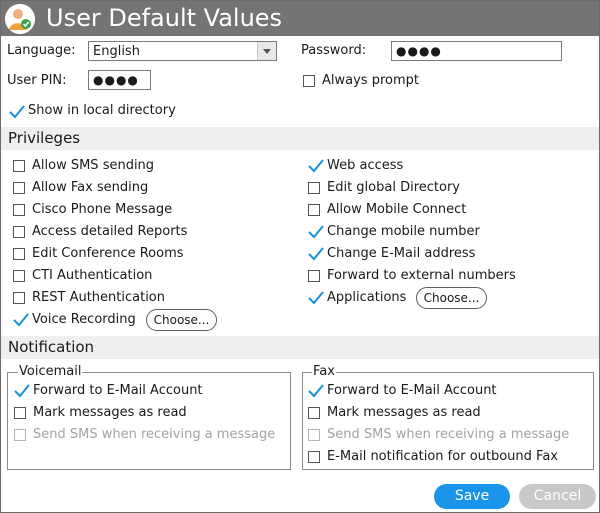 Image resolution: width=600 pixels, height=513 pixels. I want to click on fax-mark-read-checkbox, so click(314, 413).